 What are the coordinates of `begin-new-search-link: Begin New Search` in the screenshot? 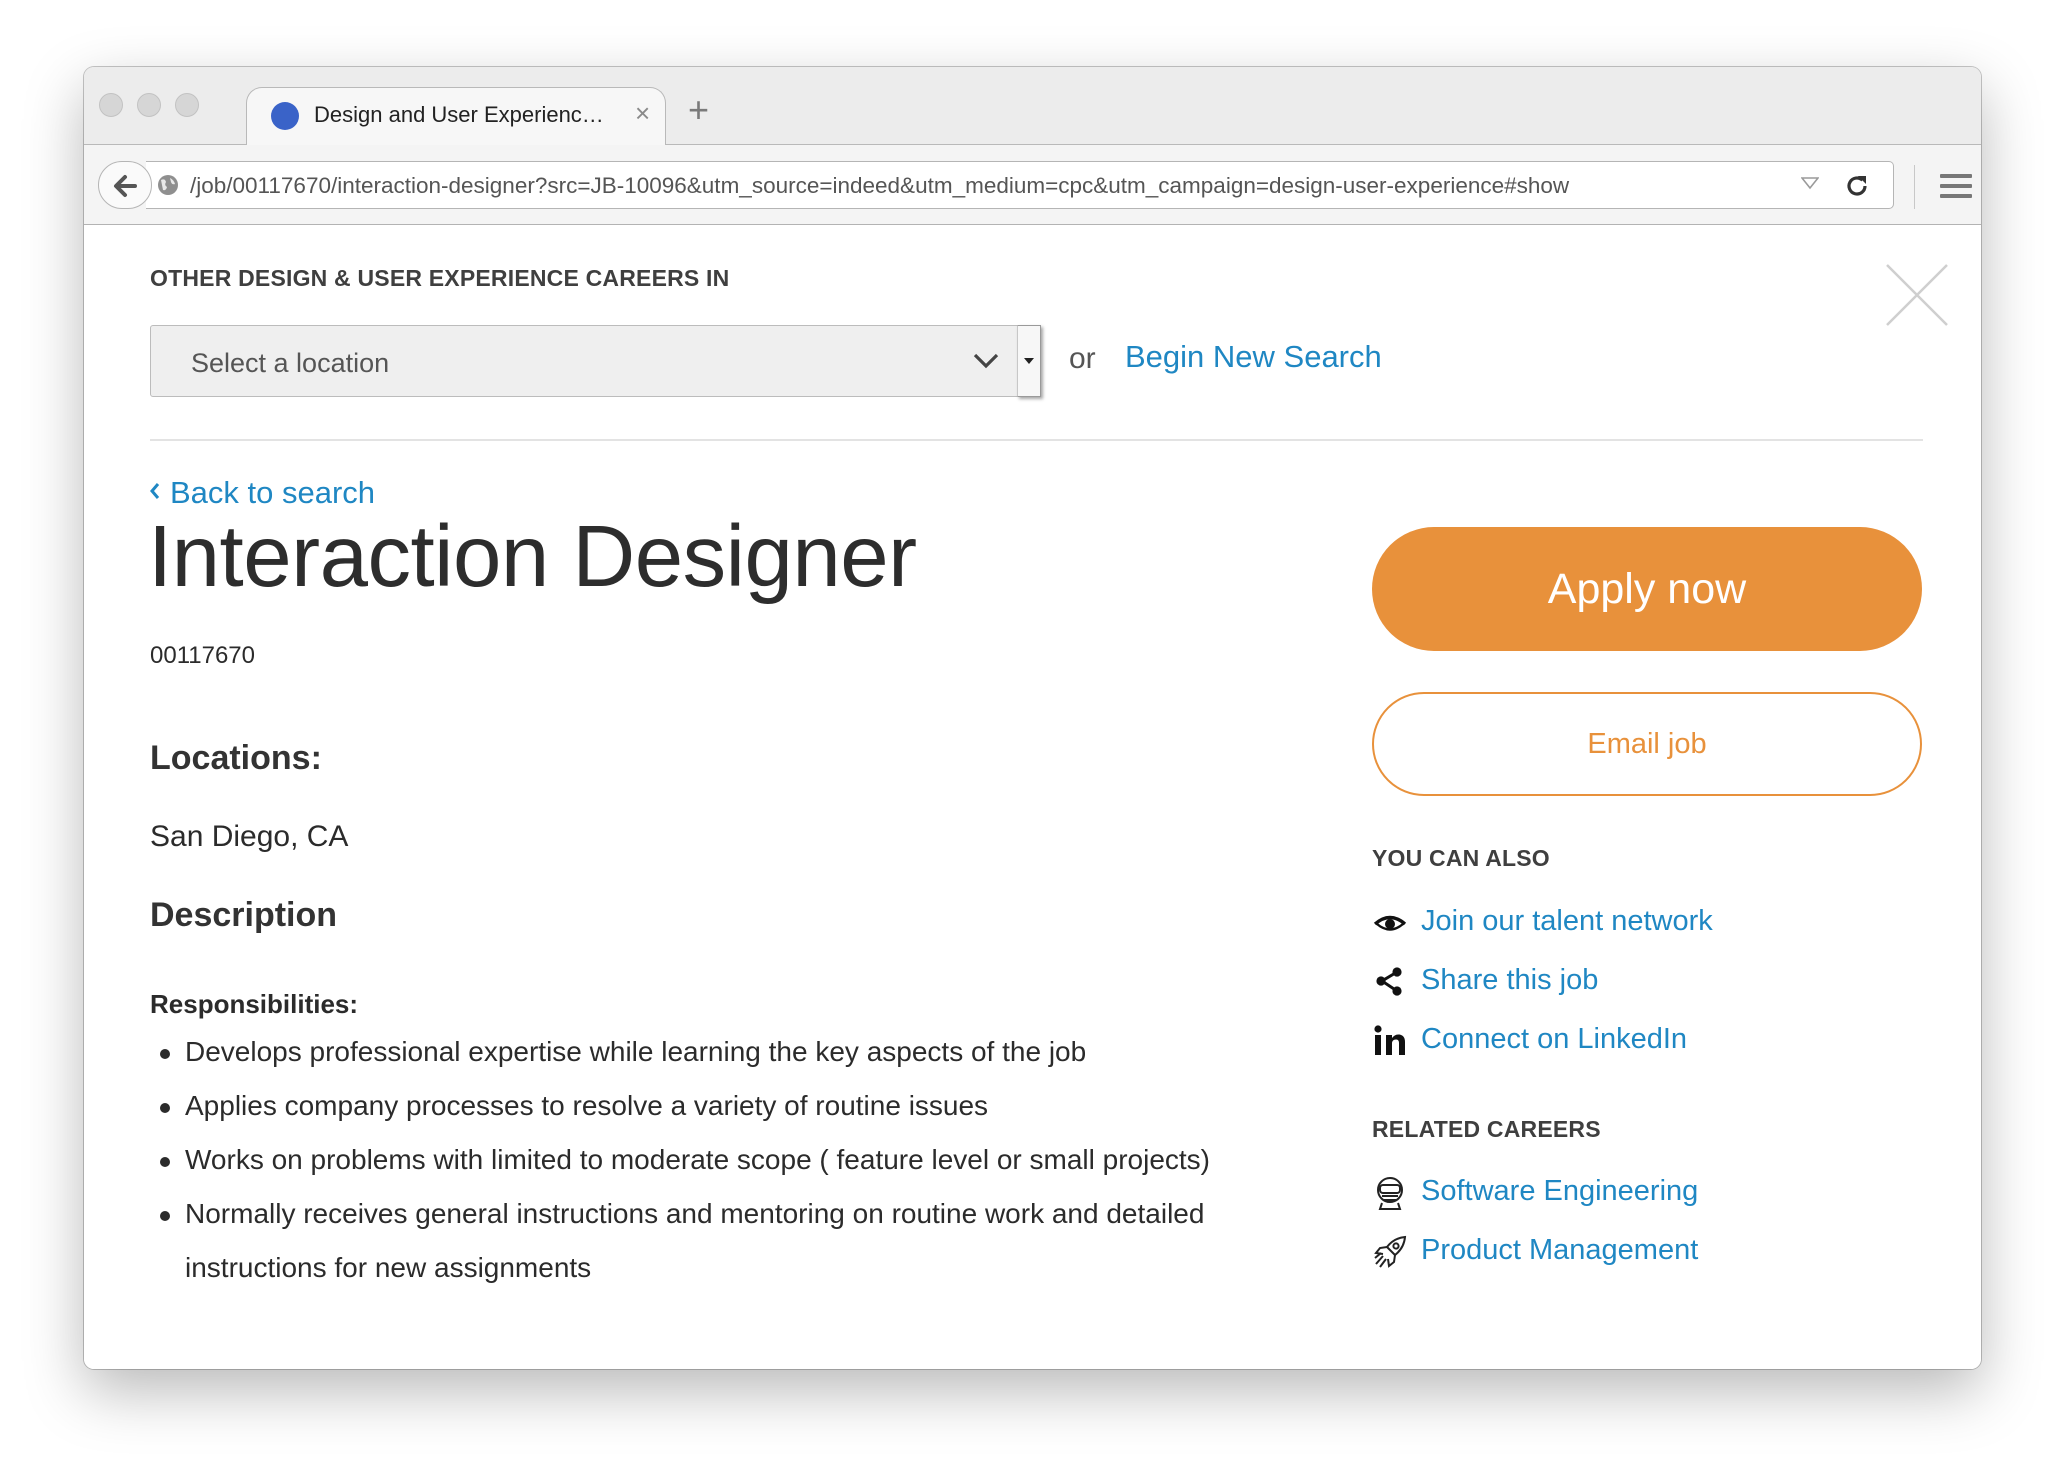 It's located at (1253, 357).